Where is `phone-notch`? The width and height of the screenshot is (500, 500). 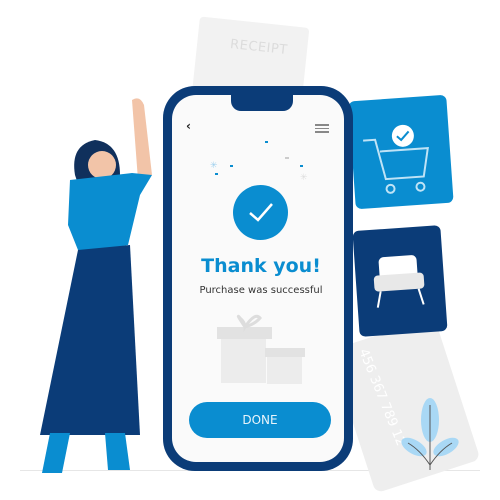
phone-notch is located at coordinates (262, 102).